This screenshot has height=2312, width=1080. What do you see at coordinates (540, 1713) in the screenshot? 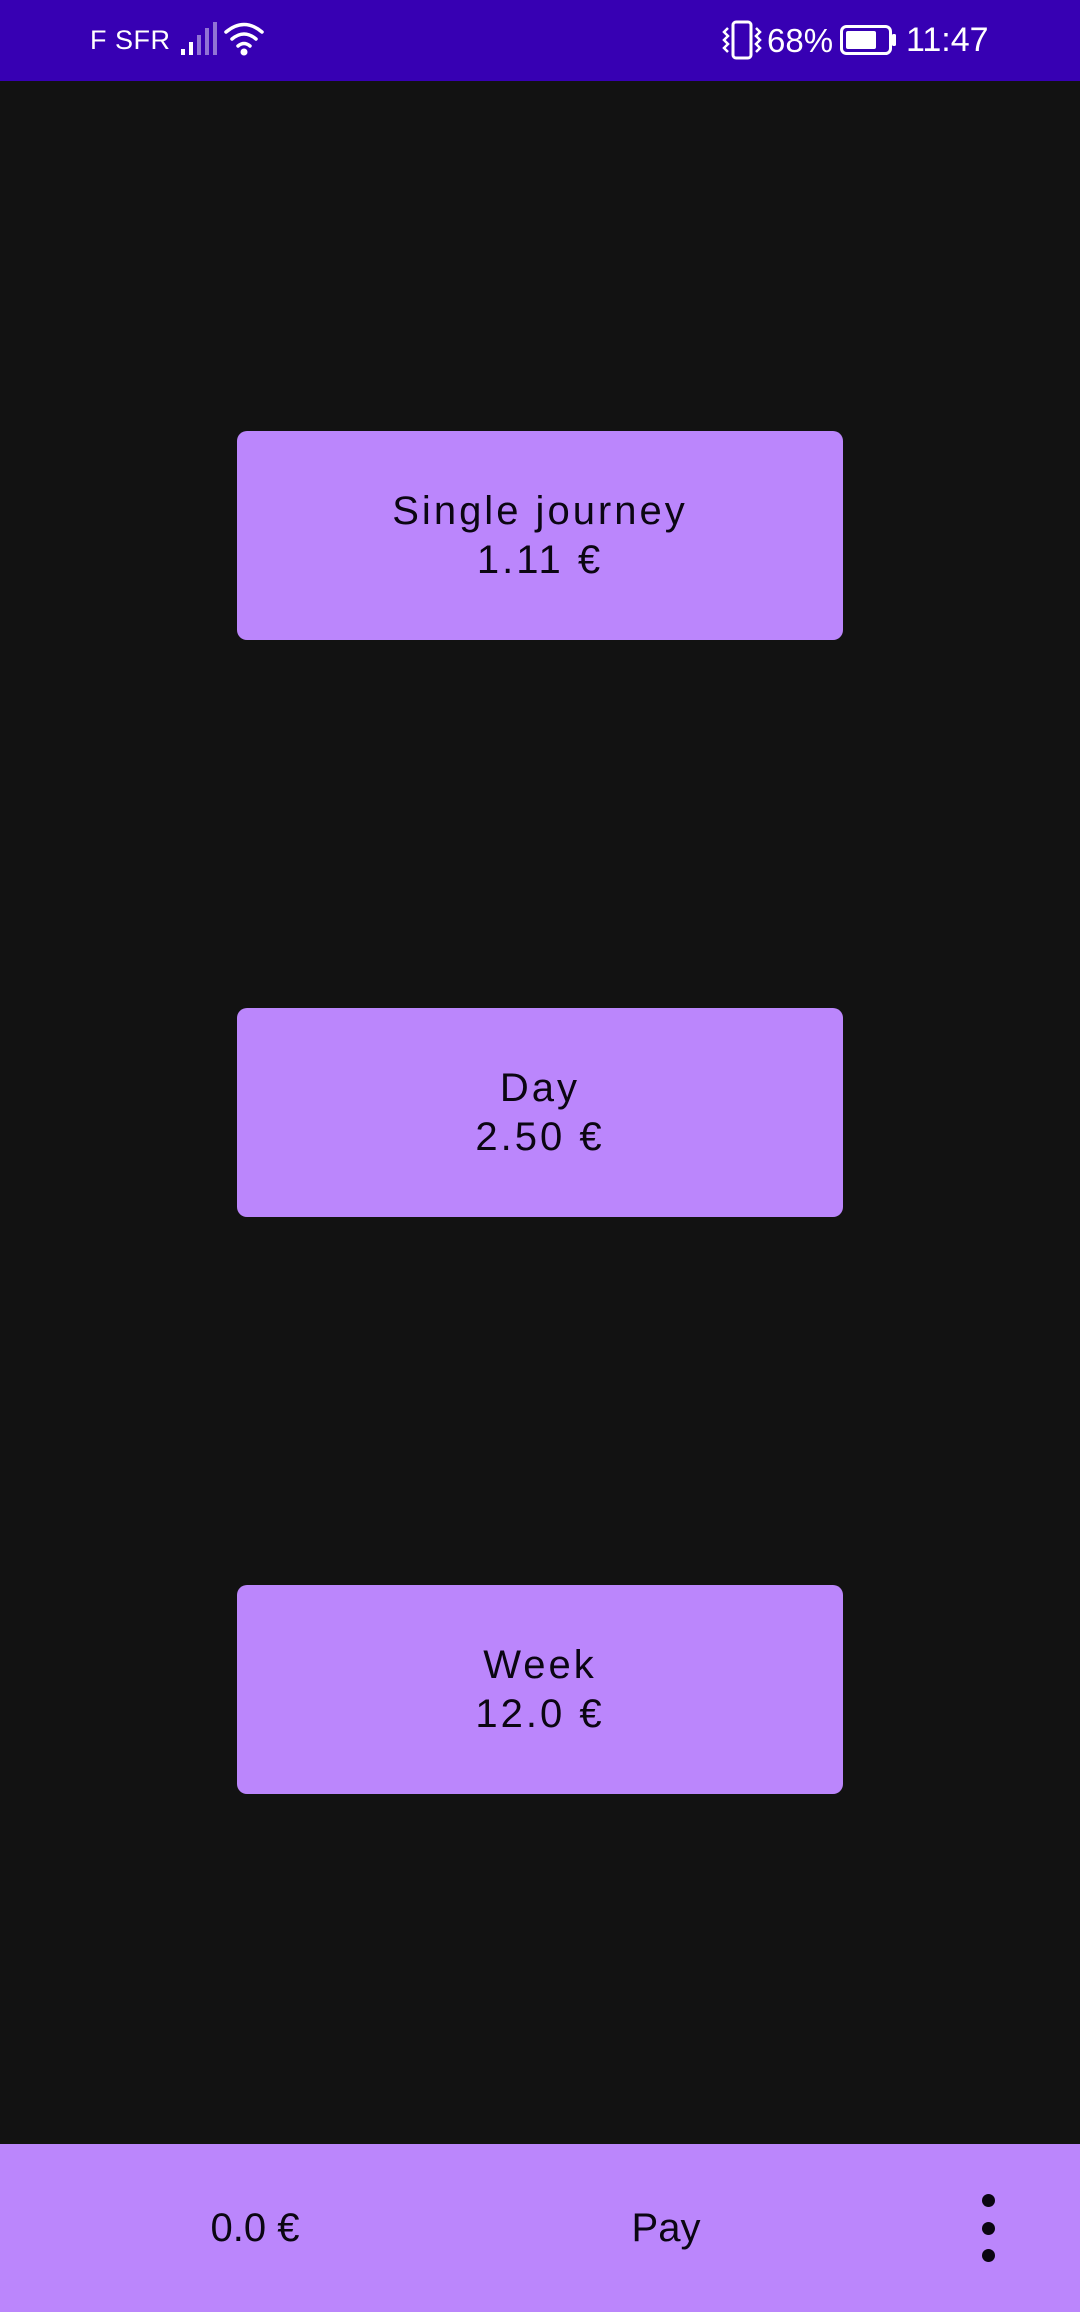
I see `ticket-price: 12.0 €` at bounding box center [540, 1713].